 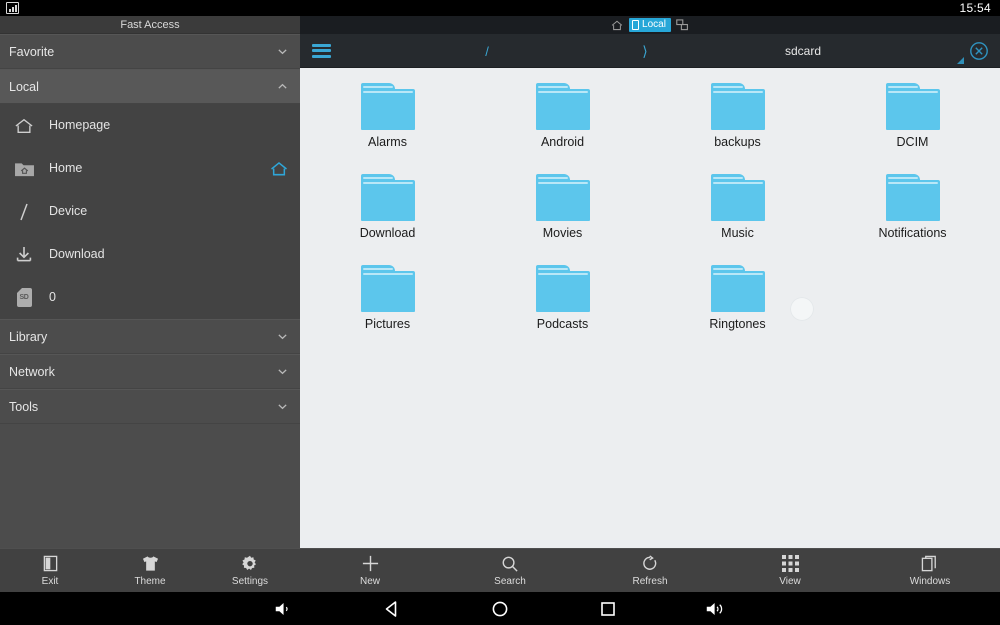 What do you see at coordinates (24, 298) in the screenshot?
I see `sd-card-icon: SD` at bounding box center [24, 298].